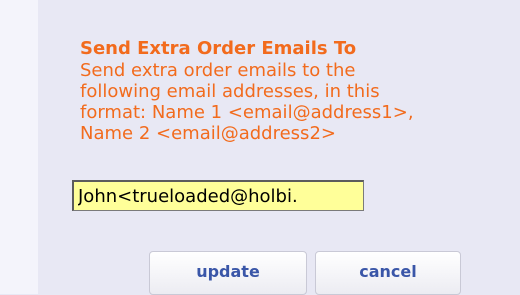  I want to click on left-margin-strip, so click(19, 147).